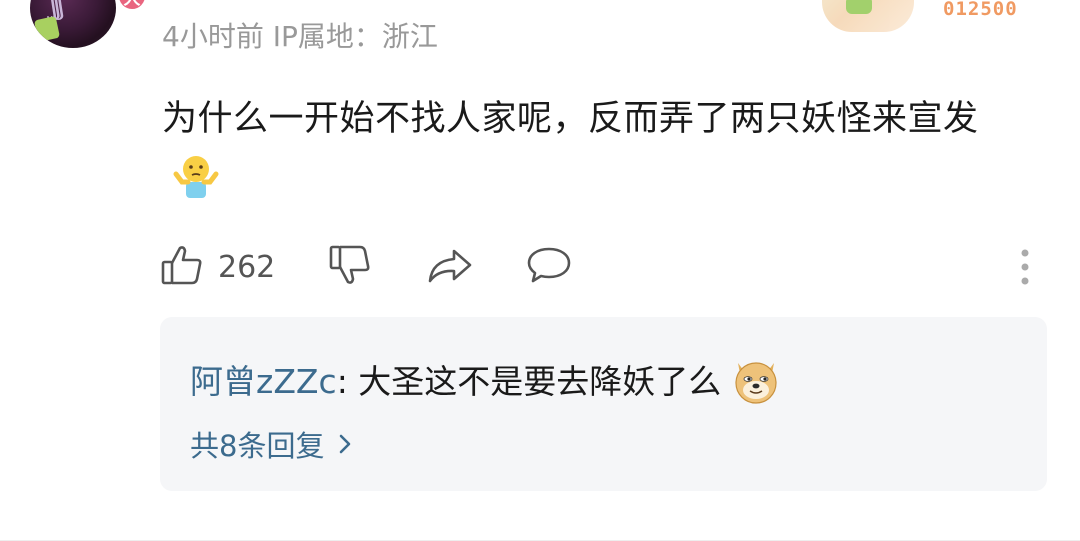 The image size is (1080, 541). I want to click on comment-bubble-icon, so click(549, 267).